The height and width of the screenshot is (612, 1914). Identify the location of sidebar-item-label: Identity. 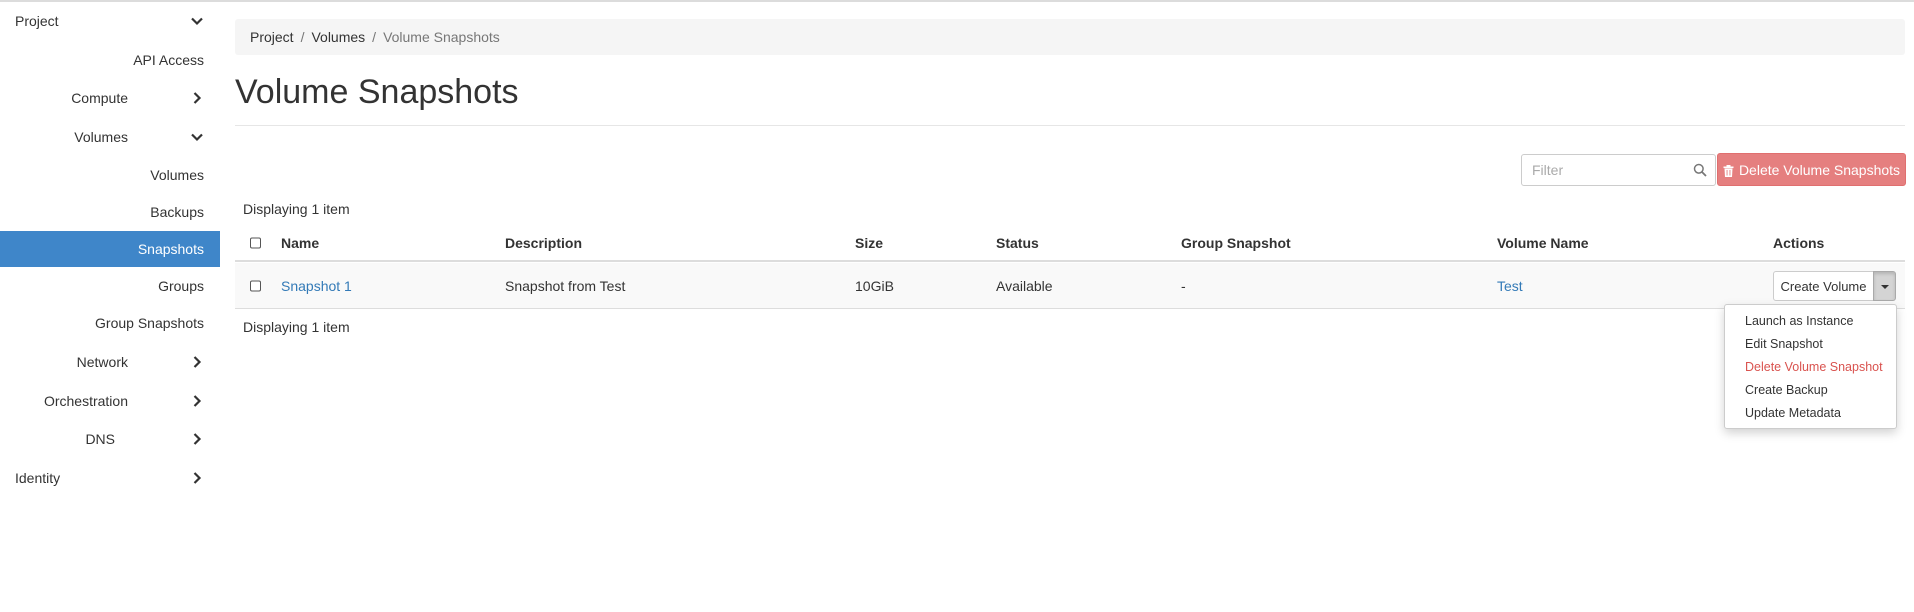
(38, 478).